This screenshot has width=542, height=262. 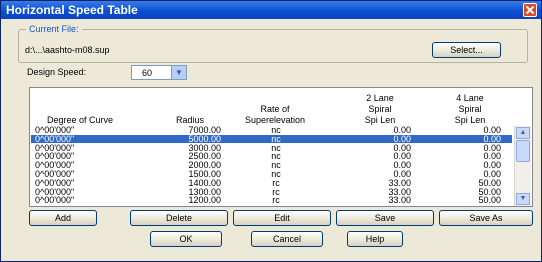 I want to click on table-row: 0^00'000" 7000.00 nc 0.00 0.00, so click(x=271, y=130).